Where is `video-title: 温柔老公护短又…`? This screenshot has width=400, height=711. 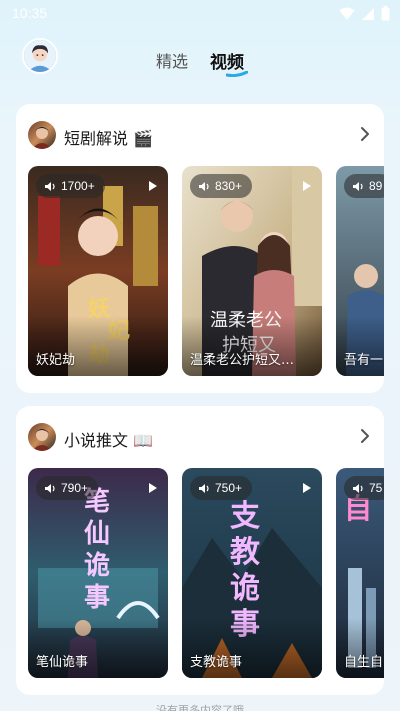 video-title: 温柔老公护短又… is located at coordinates (242, 360).